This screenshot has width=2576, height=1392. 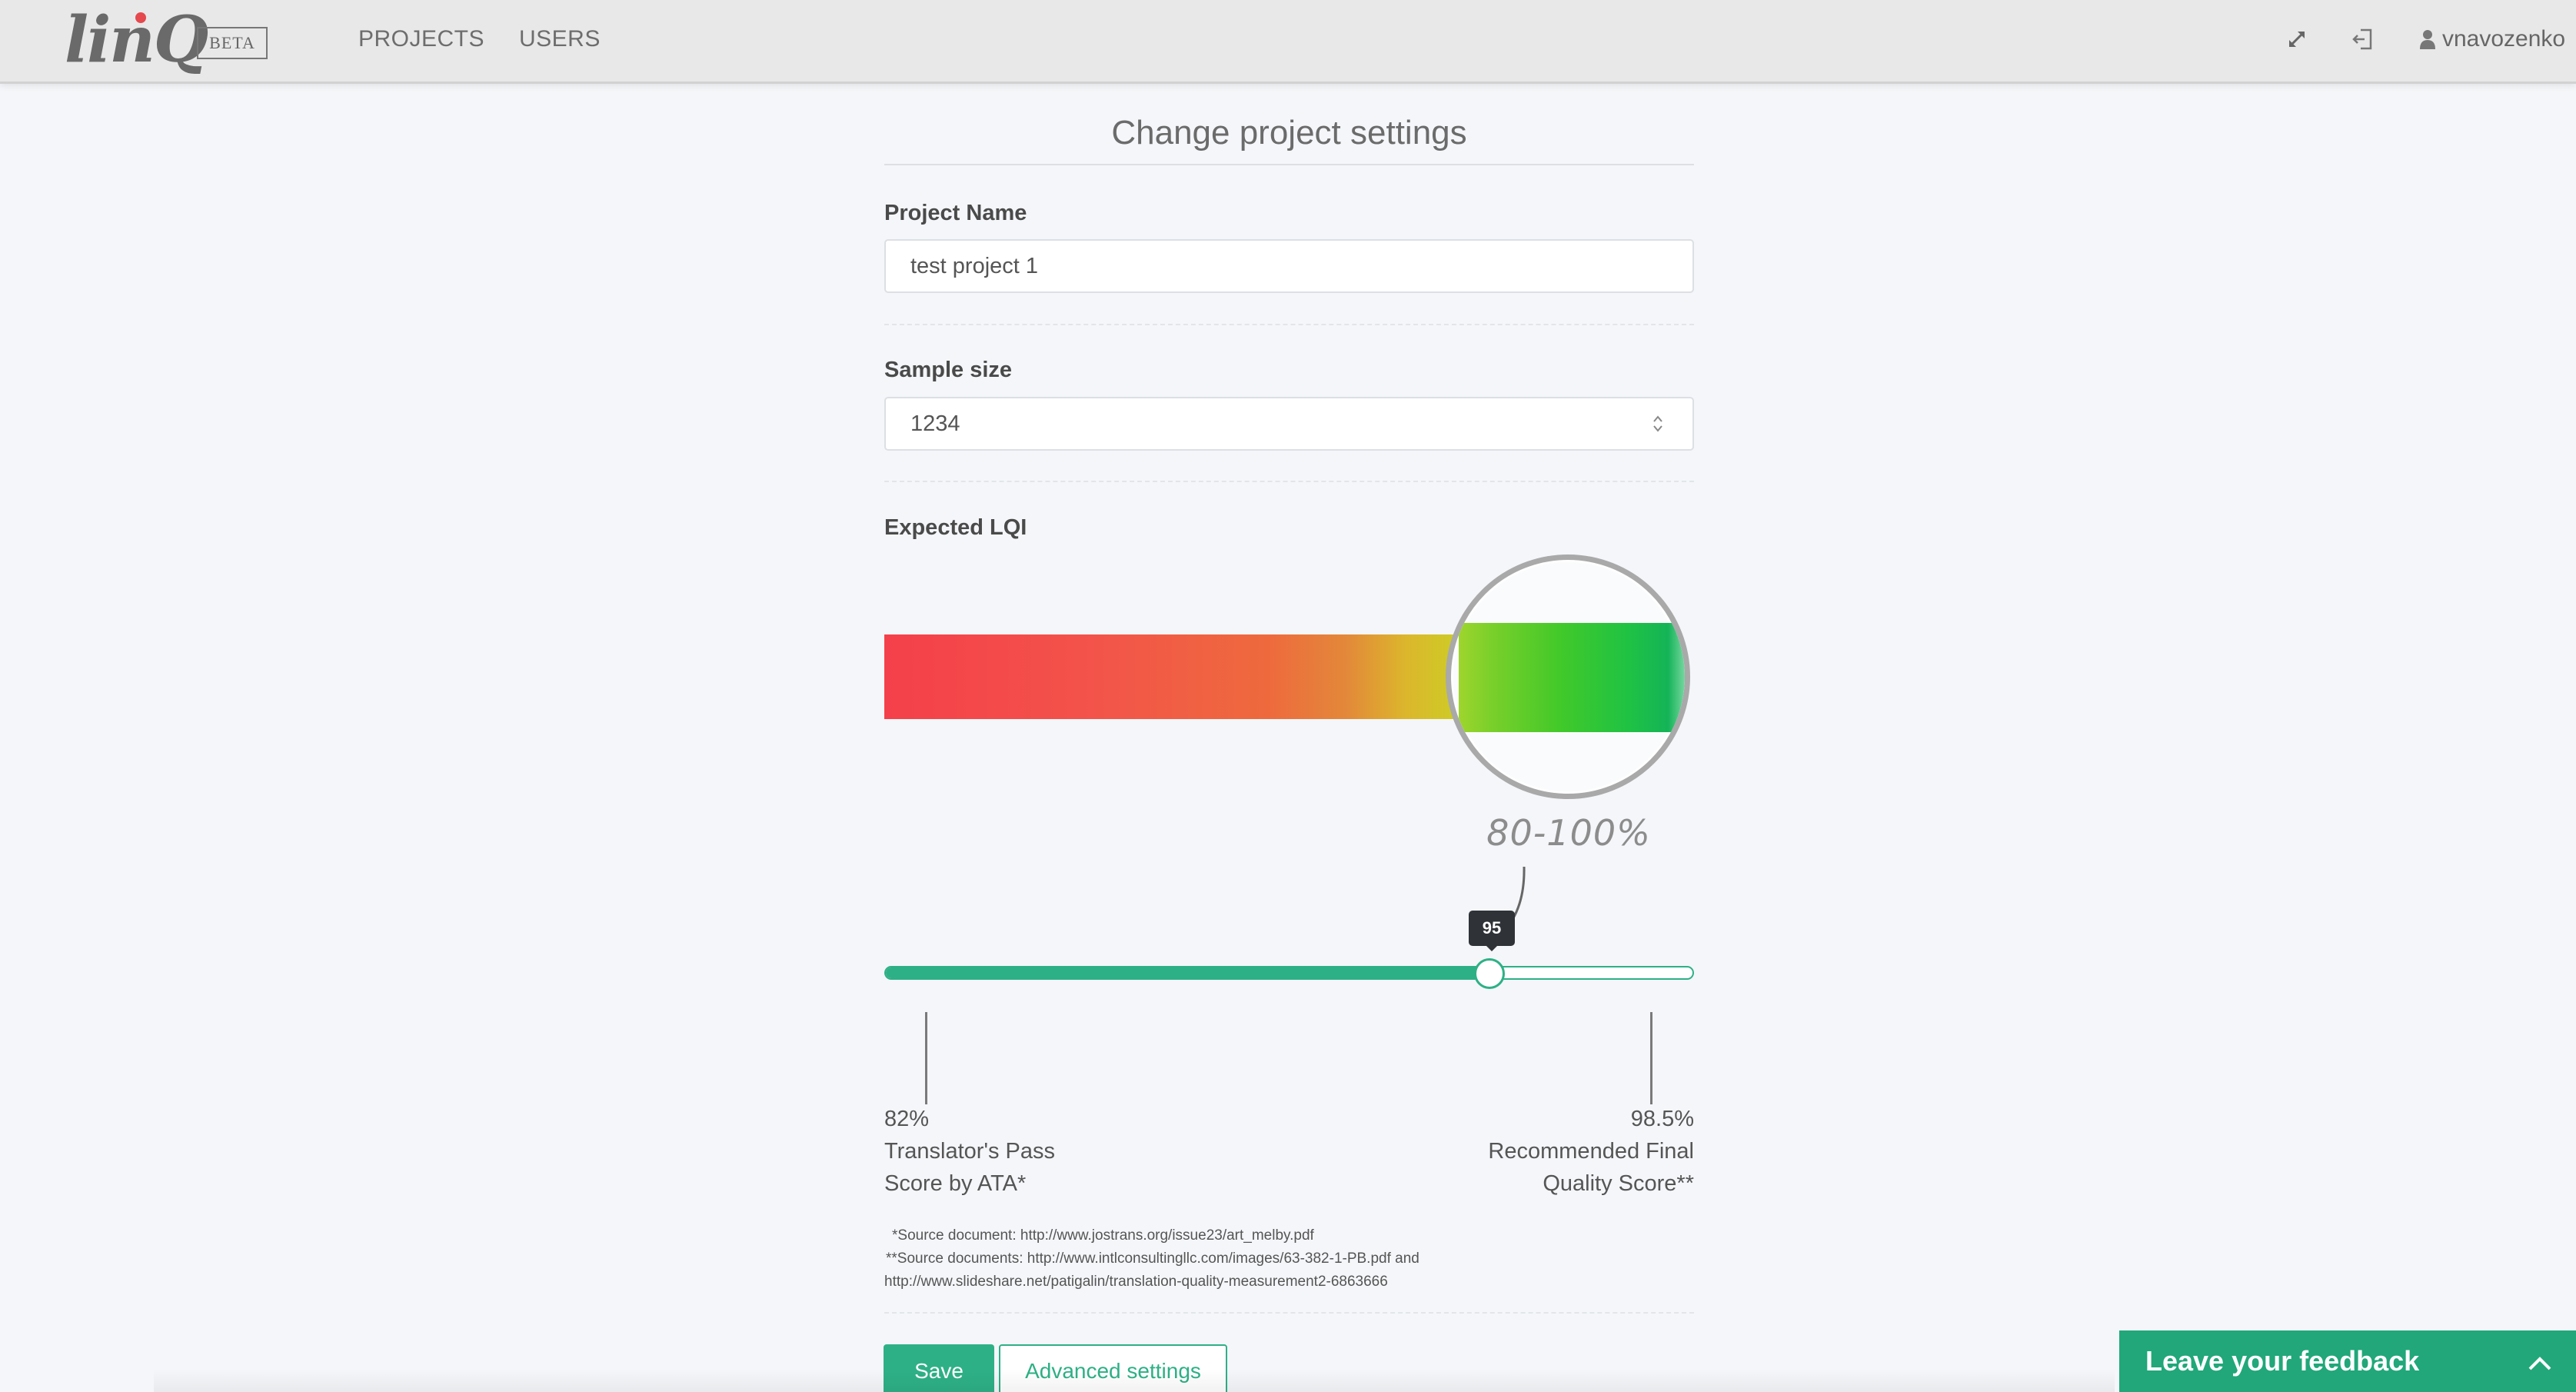 I want to click on feedback-tab: Leave your feedback, so click(x=2347, y=1361).